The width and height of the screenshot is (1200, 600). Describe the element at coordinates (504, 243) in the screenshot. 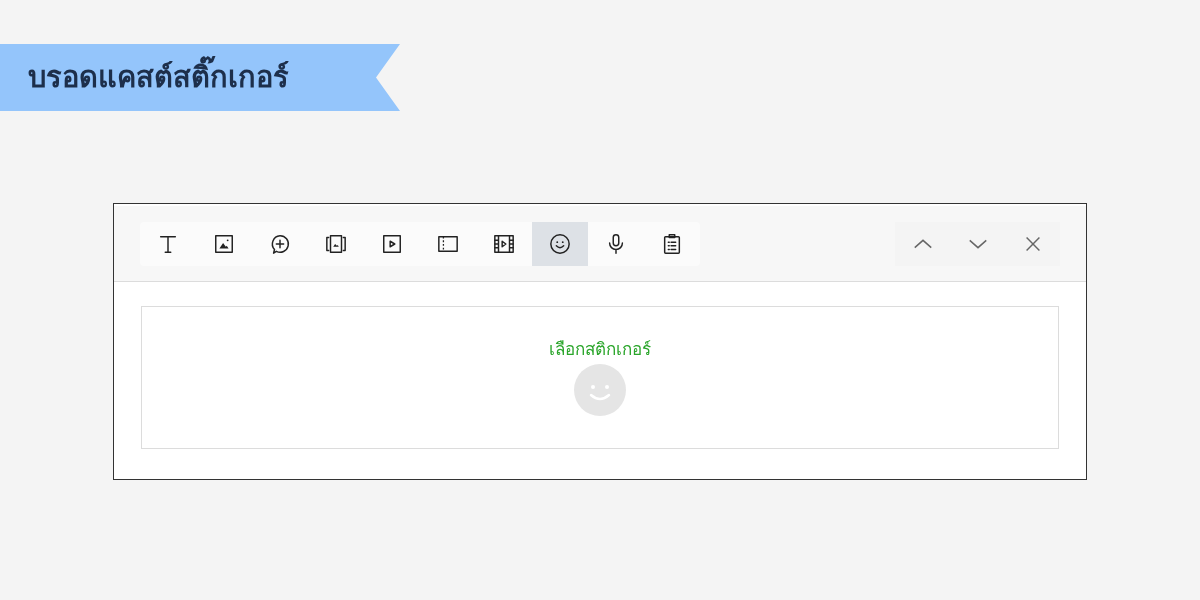

I see `film-icon` at that location.